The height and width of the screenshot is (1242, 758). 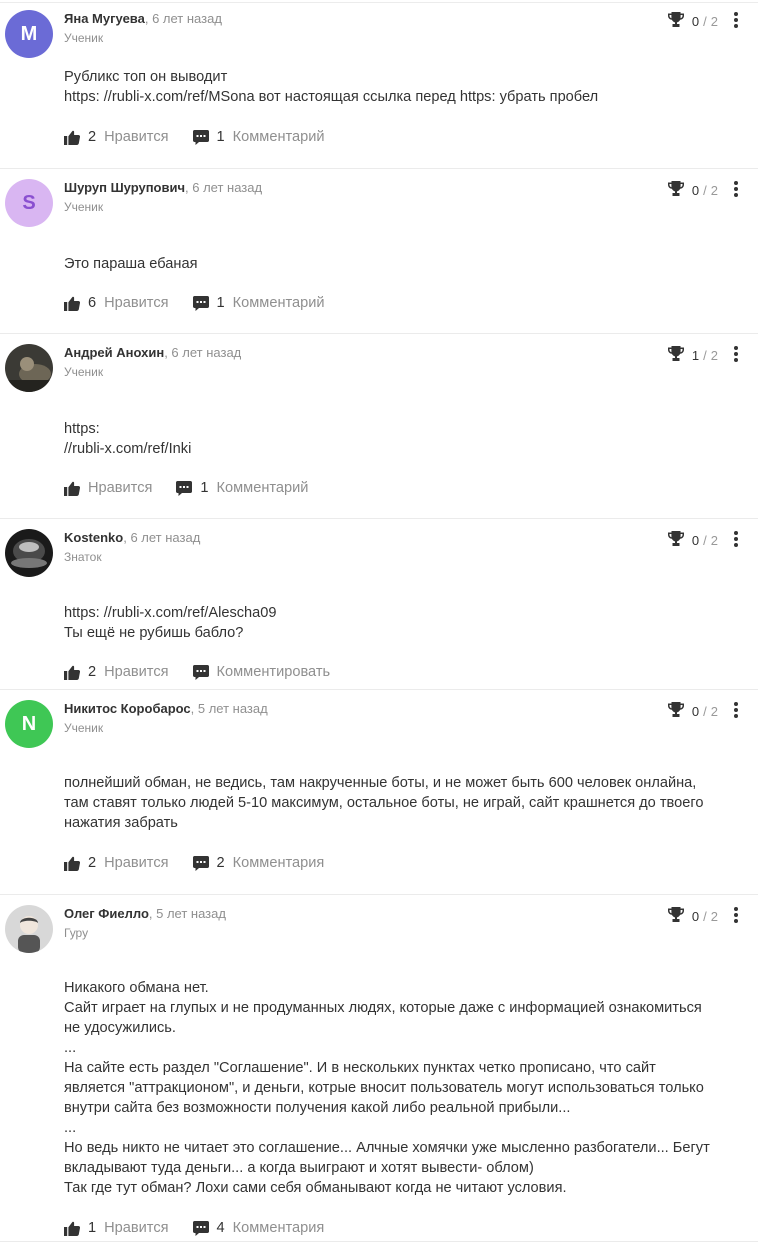 What do you see at coordinates (121, 823) in the screenshot?
I see `answer-text-line: нажатия забрать` at bounding box center [121, 823].